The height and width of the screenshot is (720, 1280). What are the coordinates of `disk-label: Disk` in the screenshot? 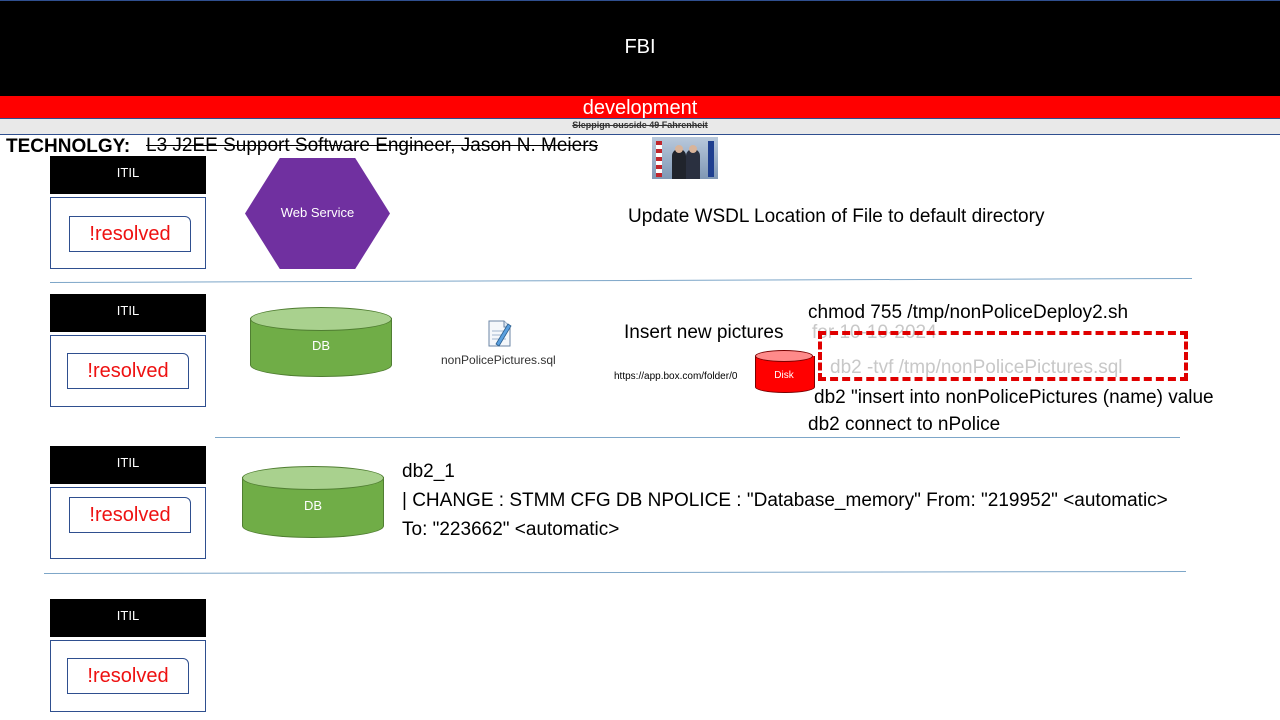 It's located at (784, 375).